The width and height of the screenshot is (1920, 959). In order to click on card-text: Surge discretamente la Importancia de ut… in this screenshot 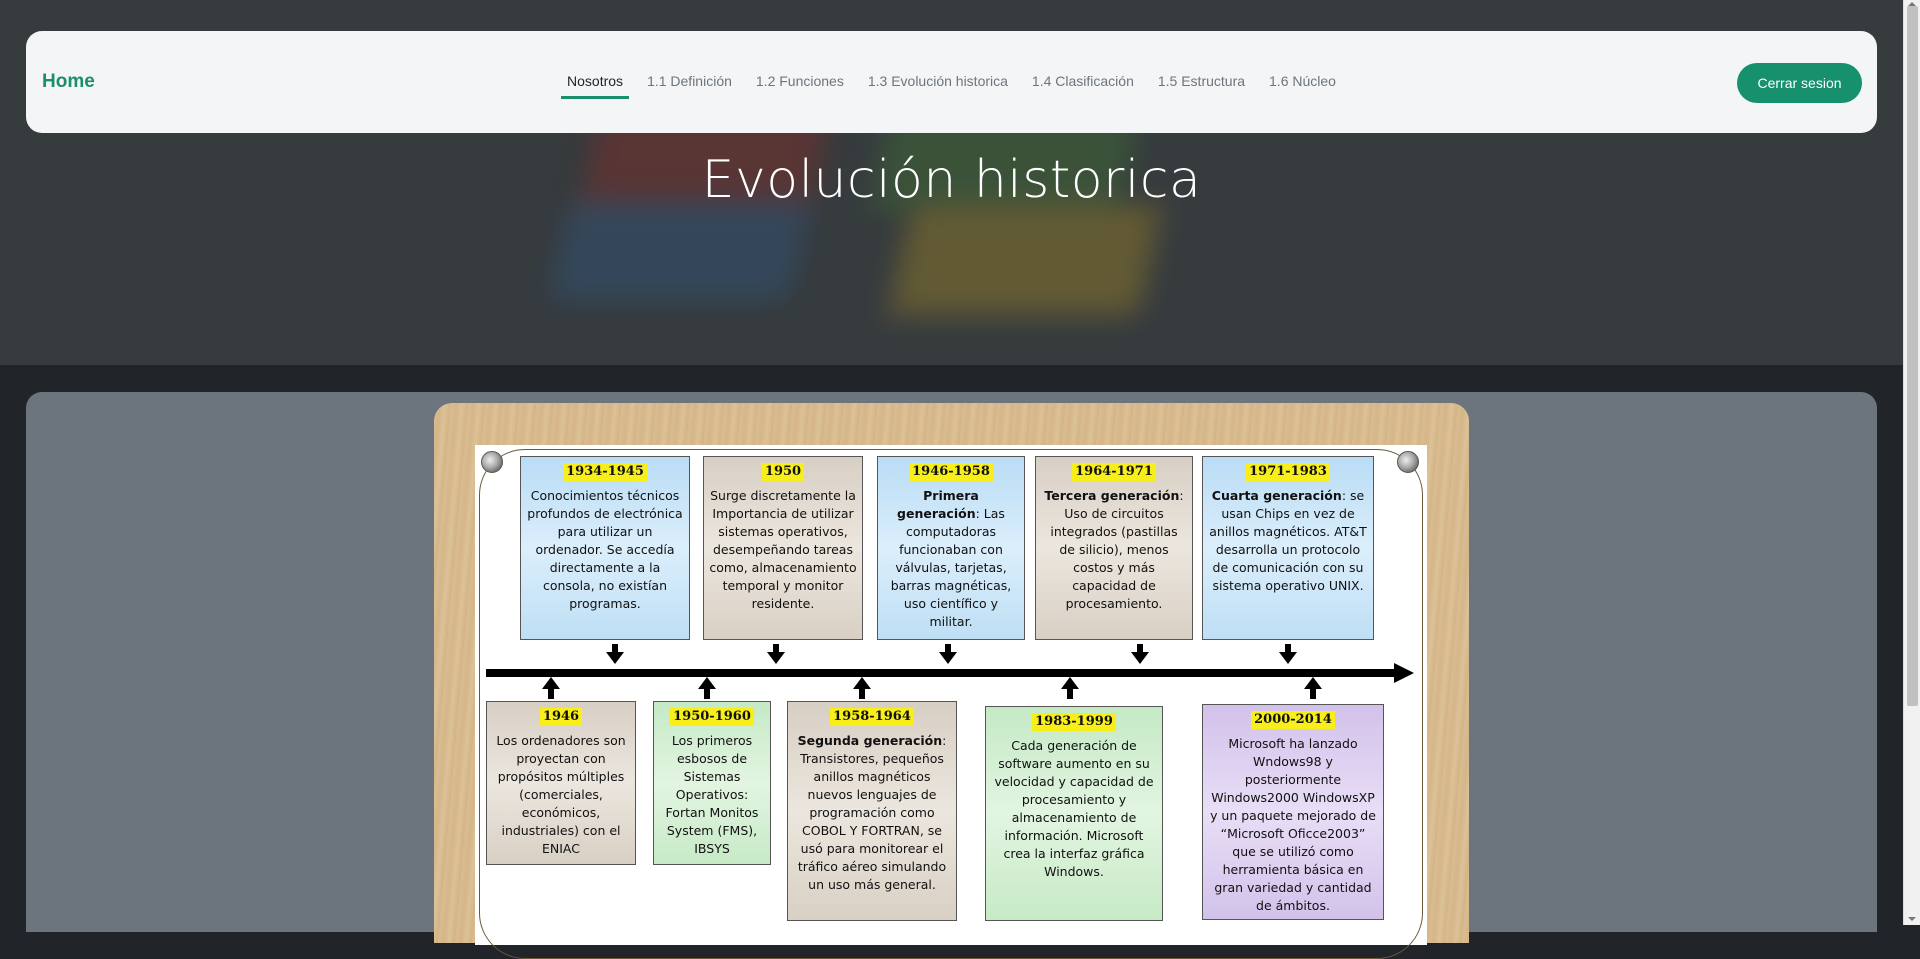, I will do `click(783, 549)`.